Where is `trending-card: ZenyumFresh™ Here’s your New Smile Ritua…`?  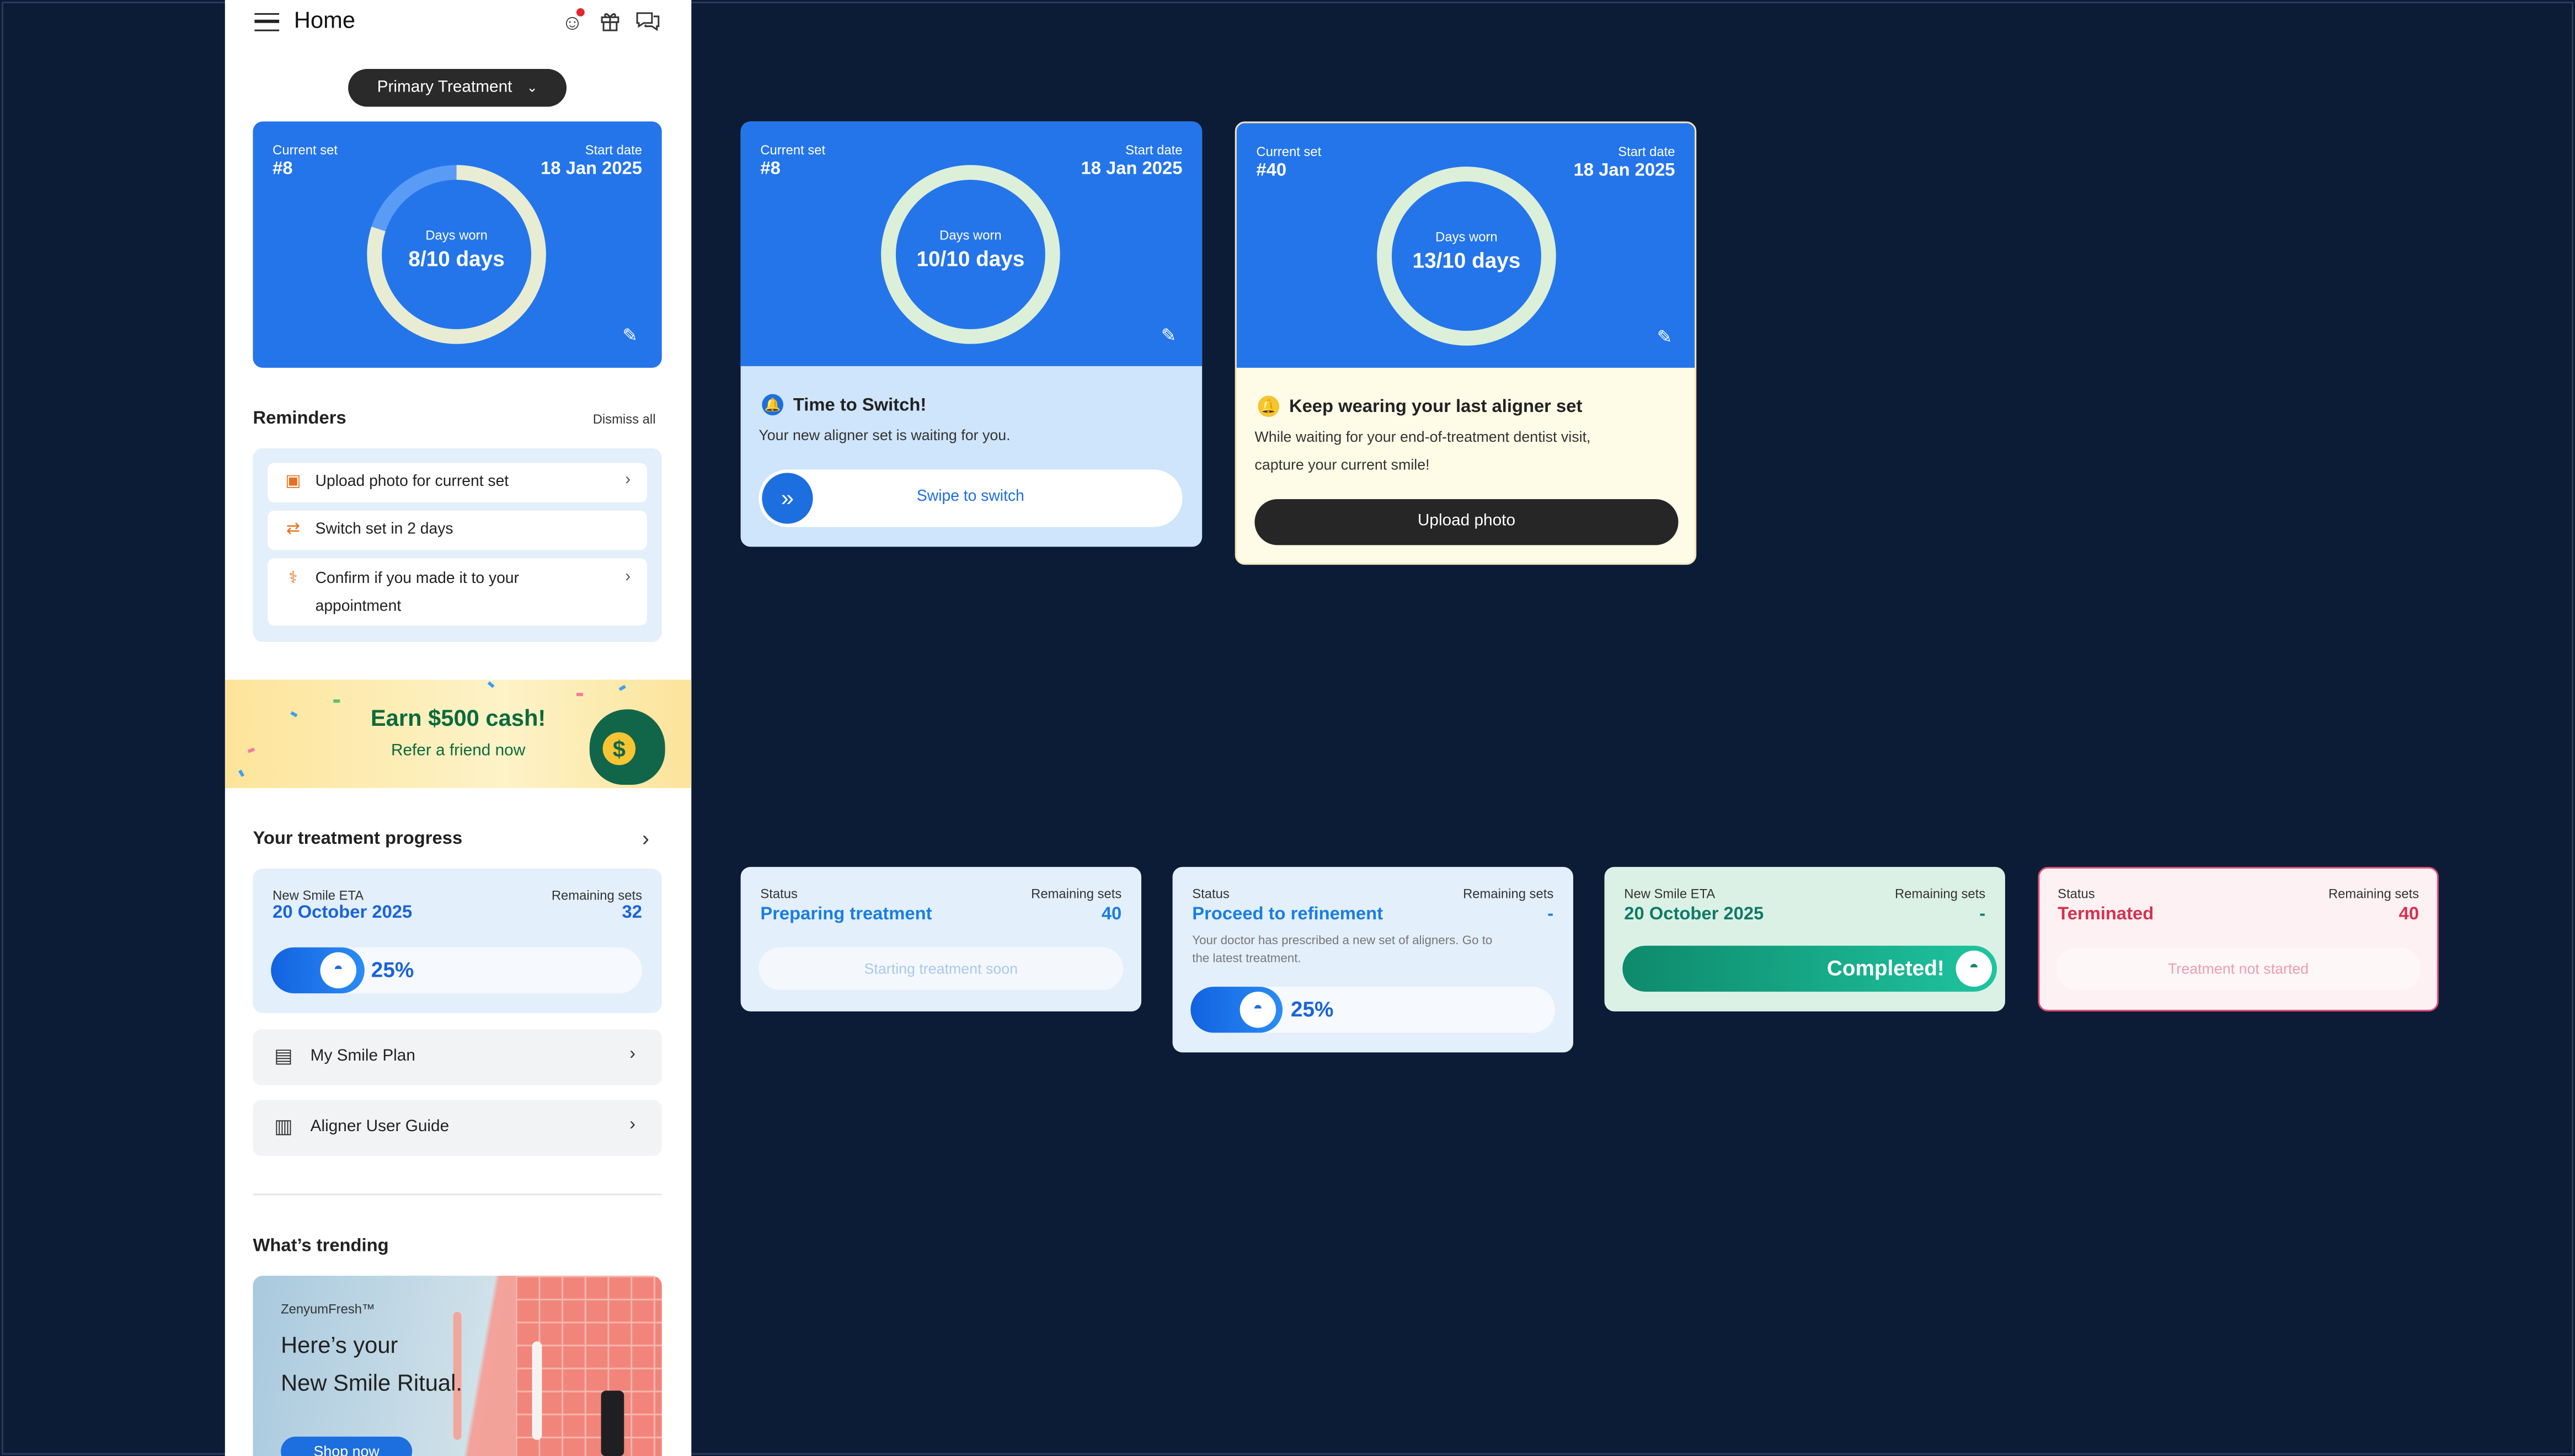
trending-card: ZenyumFresh™ Here’s your New Smile Ritua… is located at coordinates (458, 1366).